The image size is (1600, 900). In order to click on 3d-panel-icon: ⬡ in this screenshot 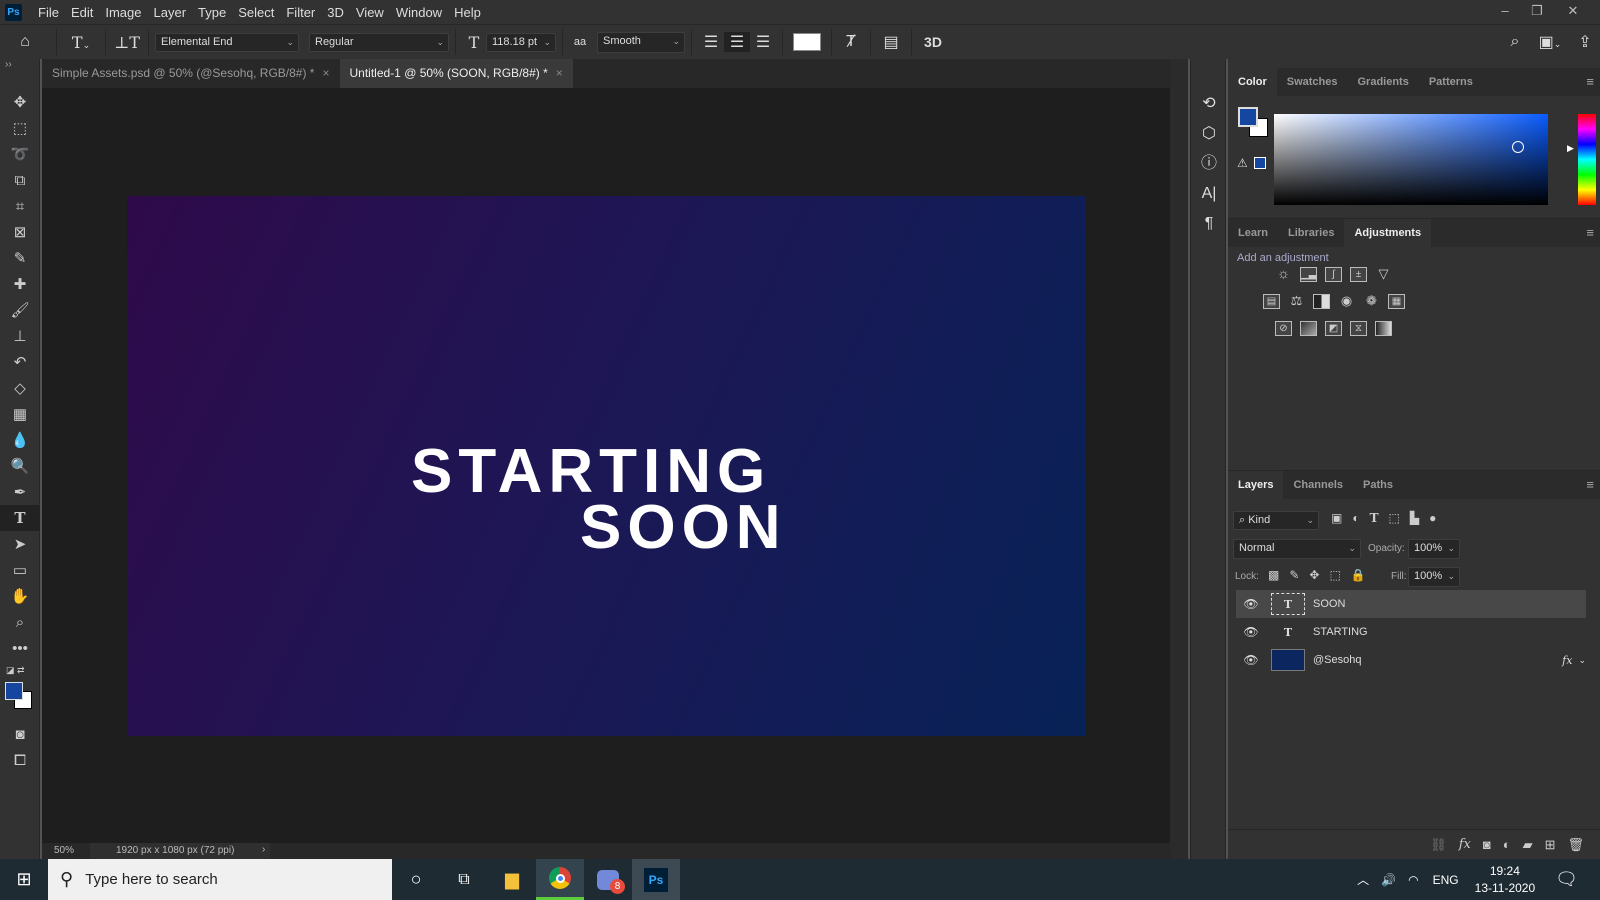, I will do `click(1209, 134)`.